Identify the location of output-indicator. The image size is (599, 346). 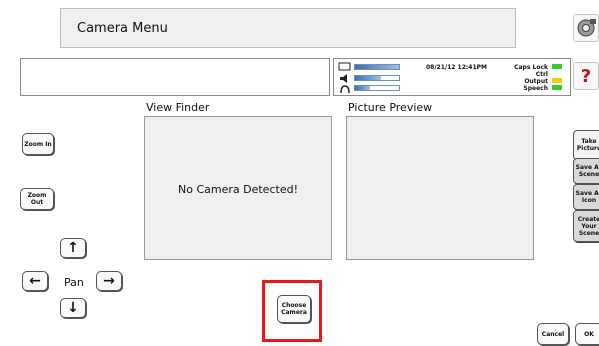
(557, 80).